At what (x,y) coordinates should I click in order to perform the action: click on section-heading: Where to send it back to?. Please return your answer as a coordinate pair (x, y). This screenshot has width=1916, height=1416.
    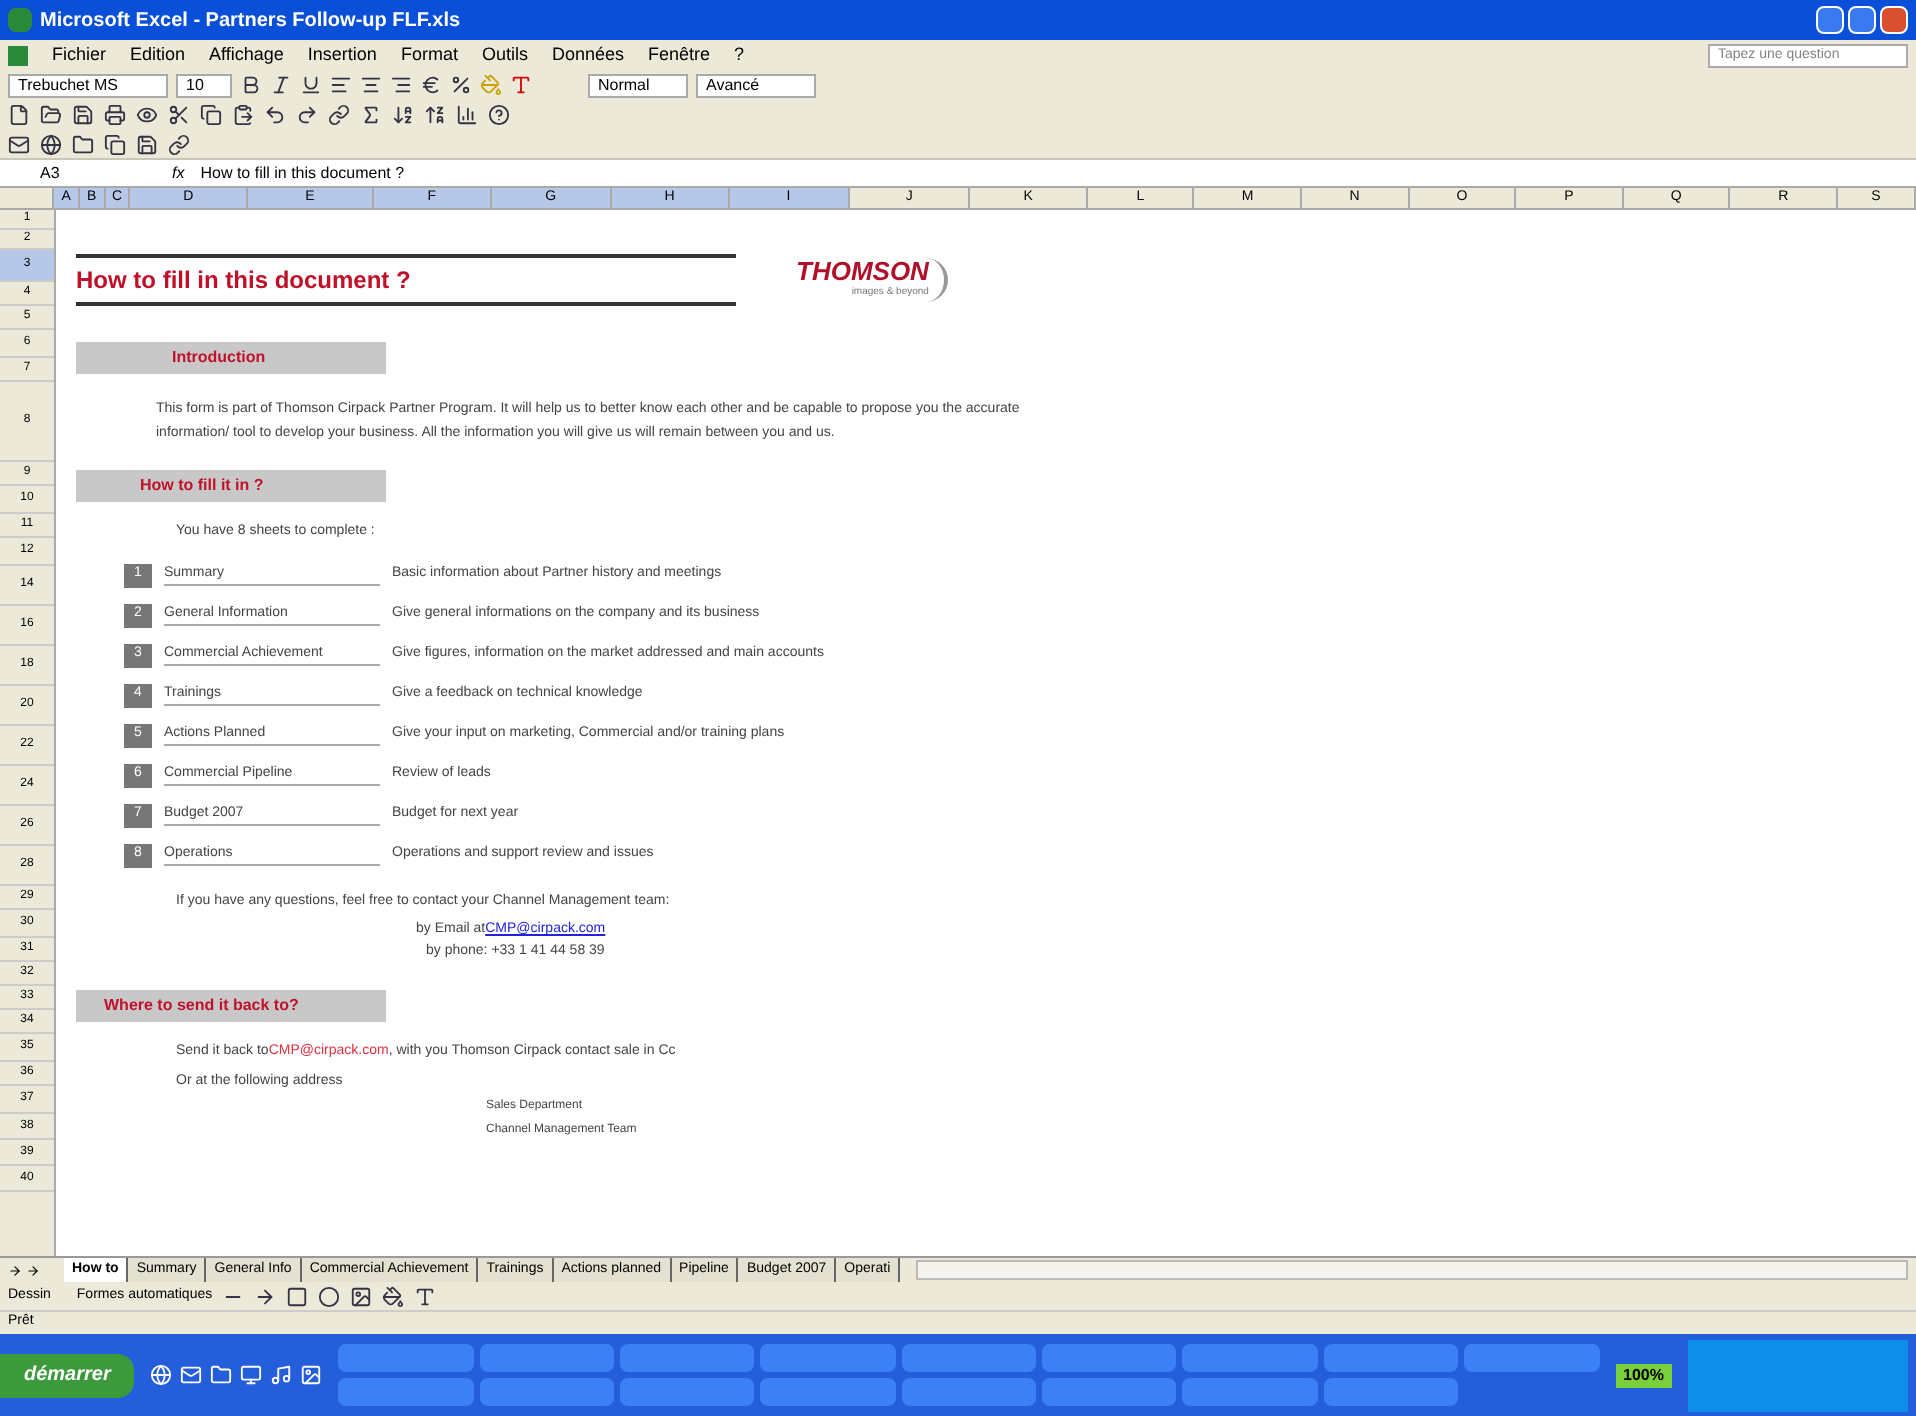
    Looking at the image, I should click on (231, 1006).